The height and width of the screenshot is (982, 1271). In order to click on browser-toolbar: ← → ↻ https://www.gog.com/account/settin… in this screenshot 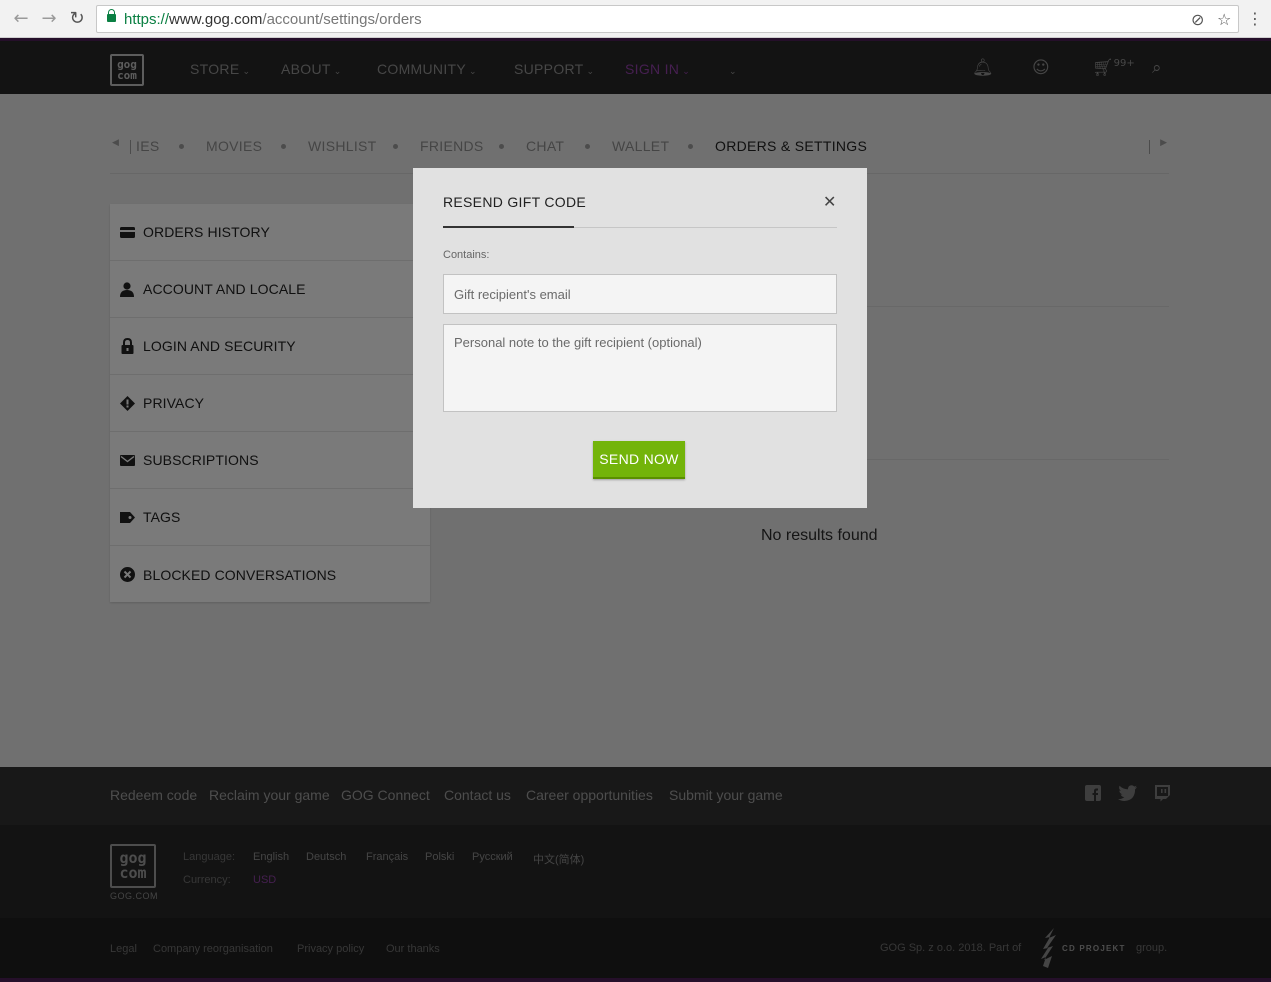, I will do `click(635, 19)`.